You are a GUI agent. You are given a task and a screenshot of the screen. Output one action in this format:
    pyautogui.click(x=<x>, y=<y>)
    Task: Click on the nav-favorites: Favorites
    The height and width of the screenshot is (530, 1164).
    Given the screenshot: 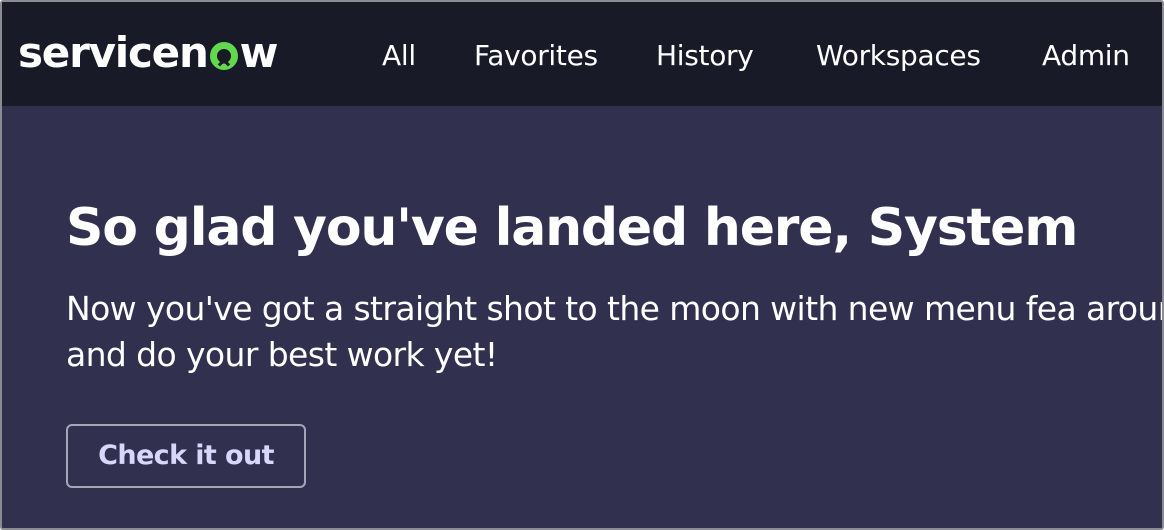 What is the action you would take?
    pyautogui.click(x=536, y=56)
    